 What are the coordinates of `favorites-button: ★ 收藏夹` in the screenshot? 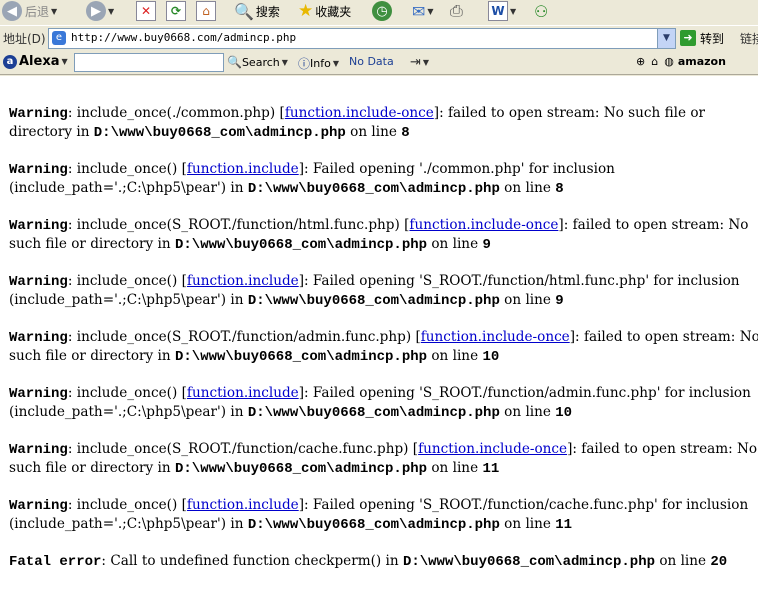 It's located at (324, 11).